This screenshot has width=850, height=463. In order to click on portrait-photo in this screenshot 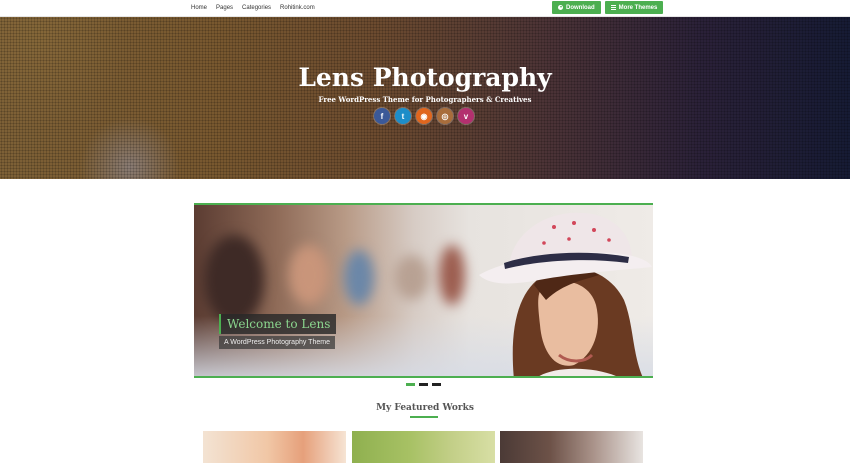, I will do `click(565, 294)`.